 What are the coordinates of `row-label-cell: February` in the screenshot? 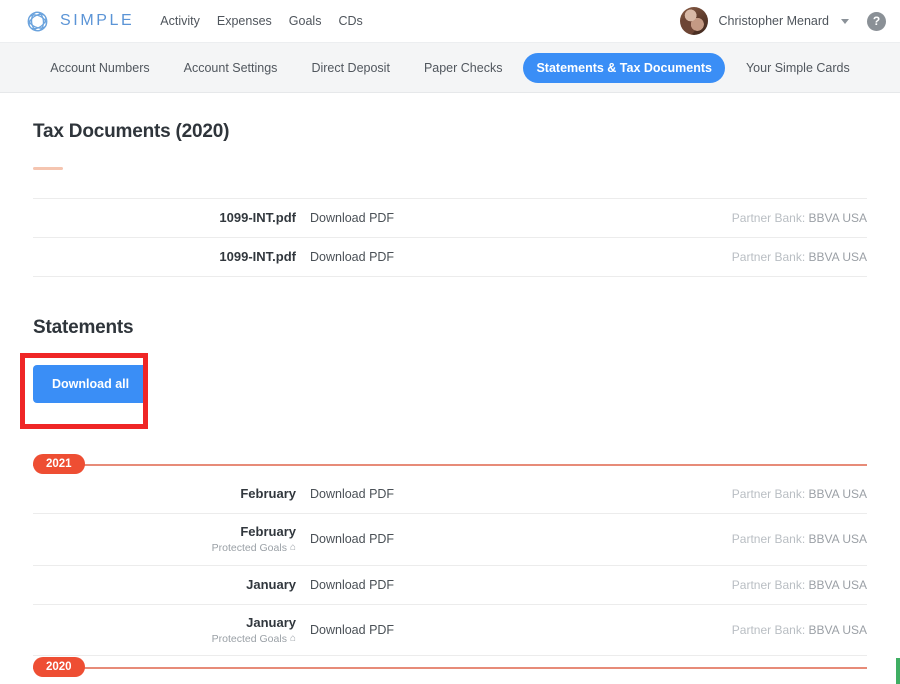 It's located at (171, 494).